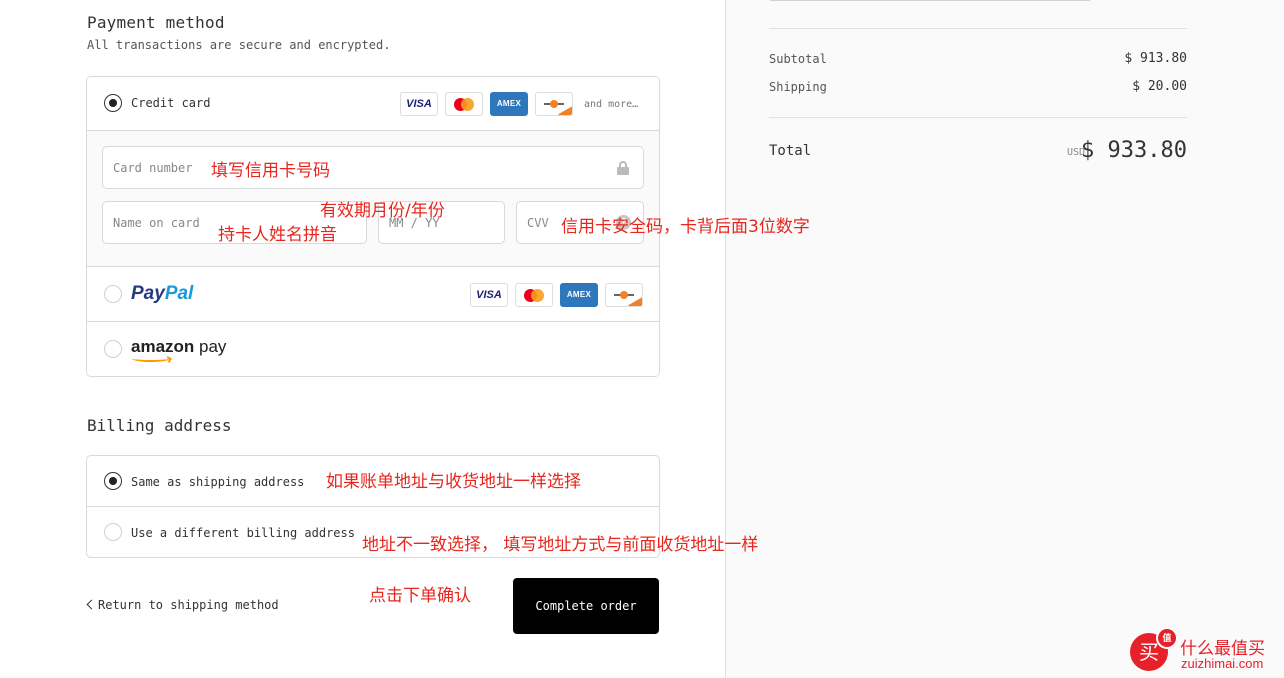 This screenshot has height=678, width=1284. What do you see at coordinates (182, 605) in the screenshot?
I see `return-to-shipping-link: Return to shipping method` at bounding box center [182, 605].